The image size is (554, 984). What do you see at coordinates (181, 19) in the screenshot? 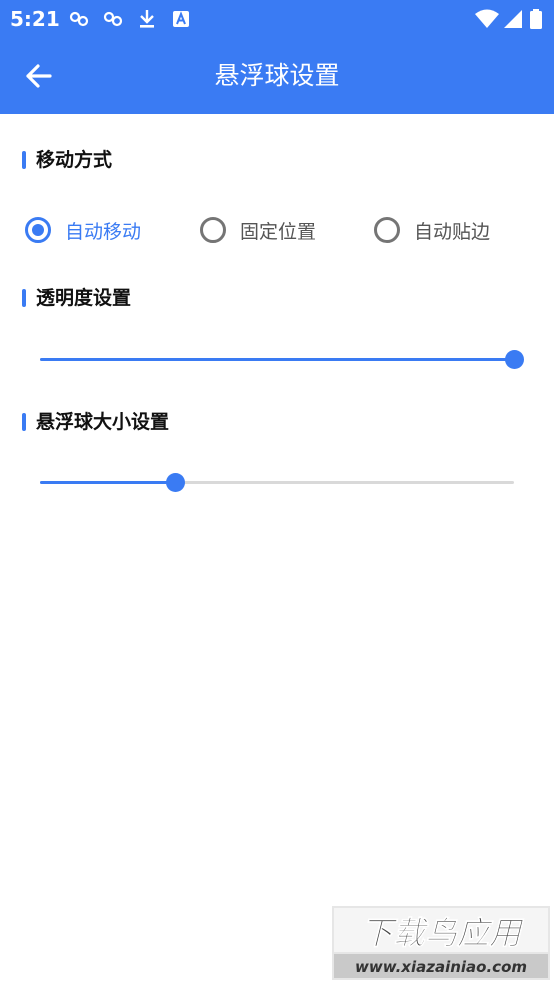
I see `store-icon` at bounding box center [181, 19].